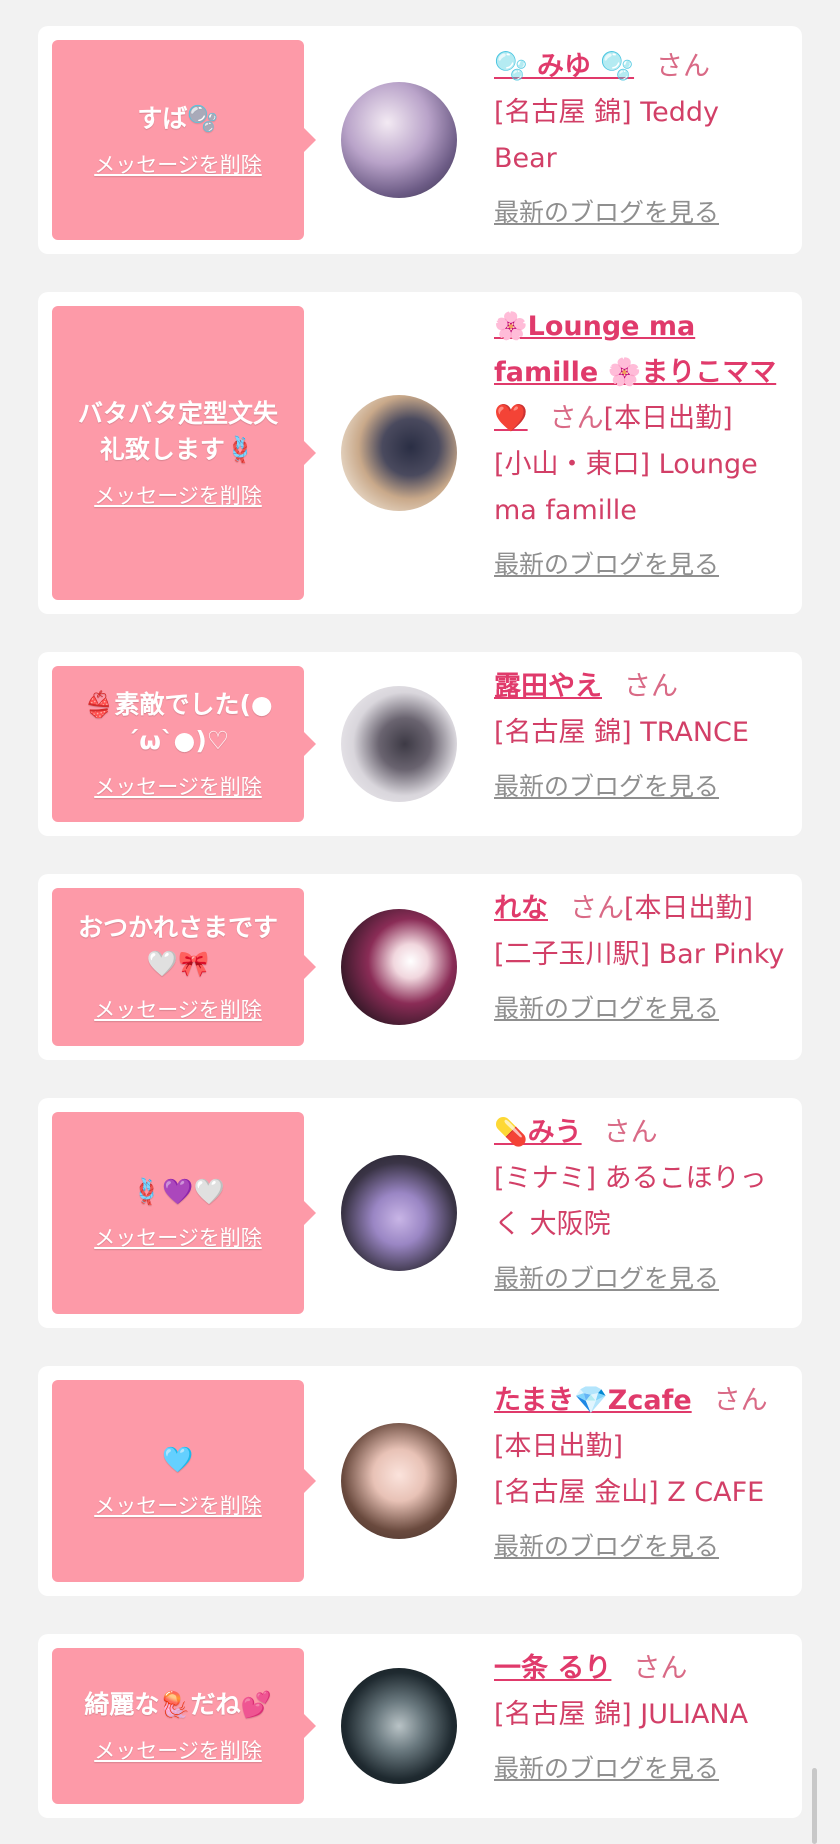  What do you see at coordinates (177, 945) in the screenshot?
I see `message-text: おつかれさまです🤍🎀` at bounding box center [177, 945].